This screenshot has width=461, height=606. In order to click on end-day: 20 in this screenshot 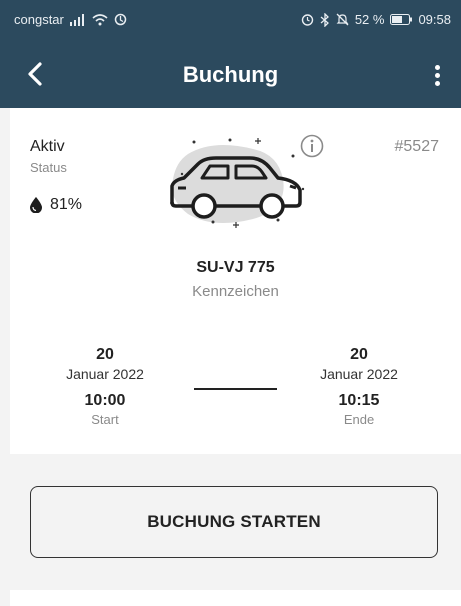, I will do `click(359, 354)`.